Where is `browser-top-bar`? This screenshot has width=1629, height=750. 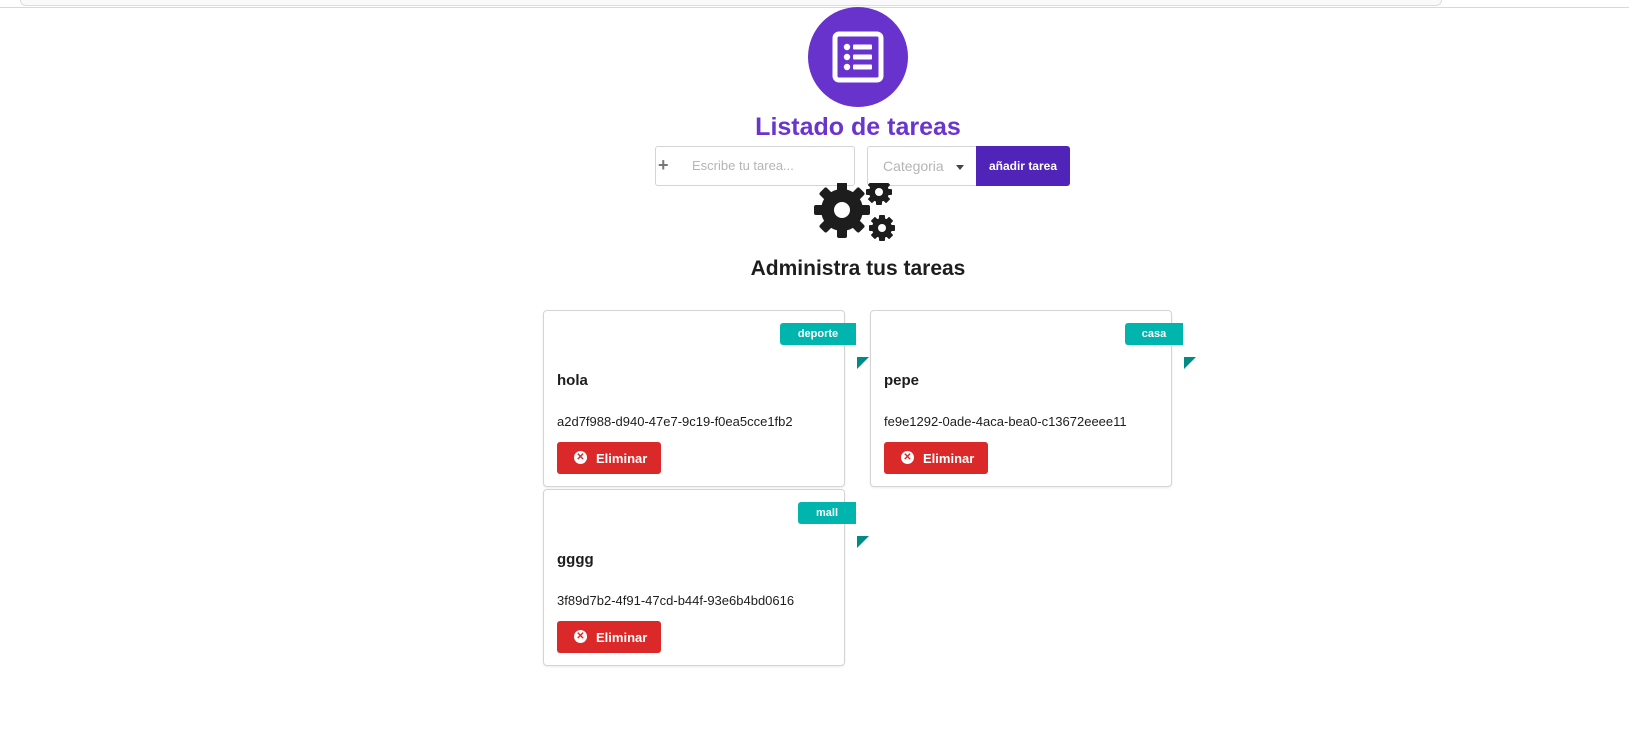
browser-top-bar is located at coordinates (814, 4).